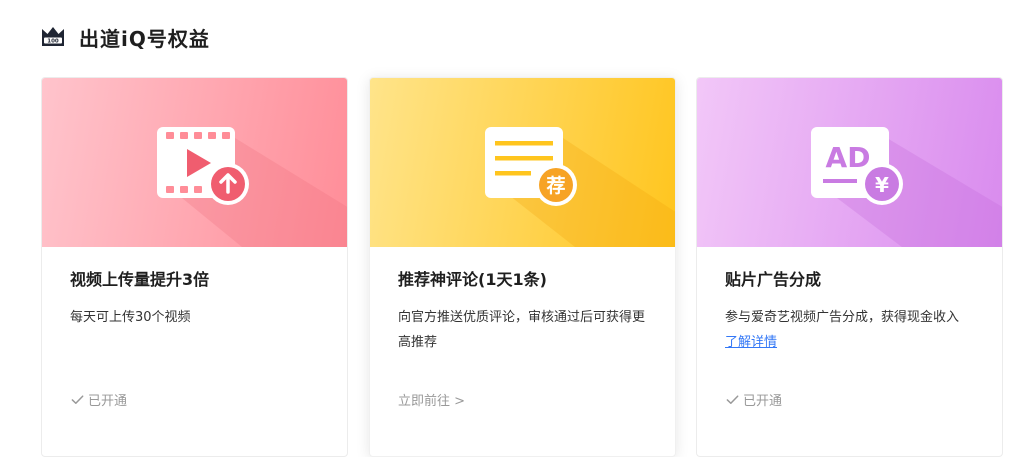 The width and height of the screenshot is (1021, 457). I want to click on badge-text: 荐, so click(555, 186).